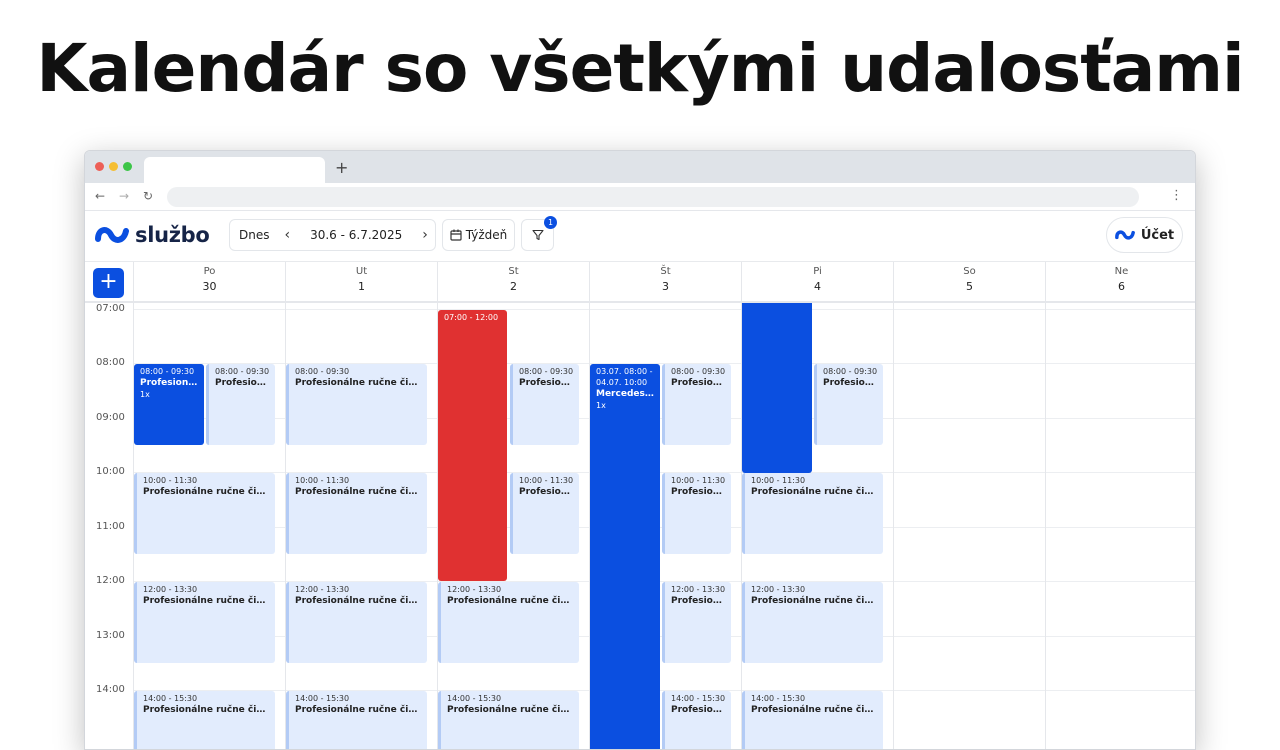  I want to click on view-select-button: Týždeň, so click(478, 235).